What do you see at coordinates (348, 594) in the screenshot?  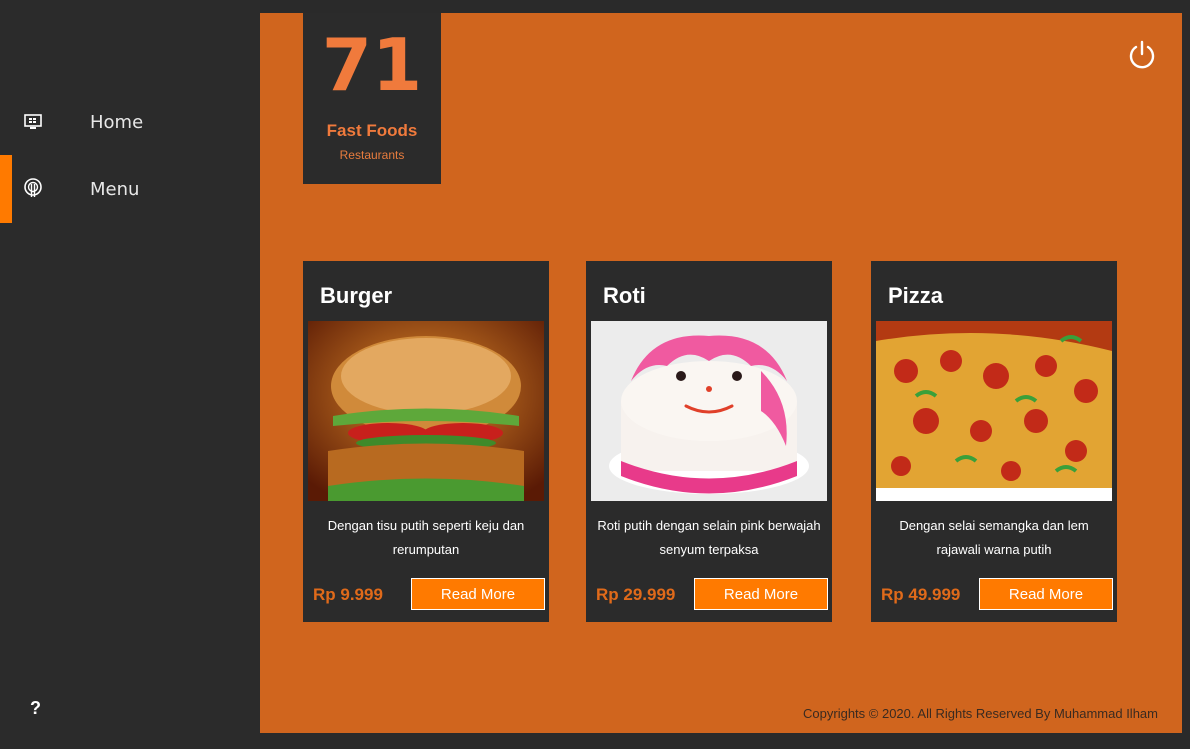 I see `card-price: Rp 9.999` at bounding box center [348, 594].